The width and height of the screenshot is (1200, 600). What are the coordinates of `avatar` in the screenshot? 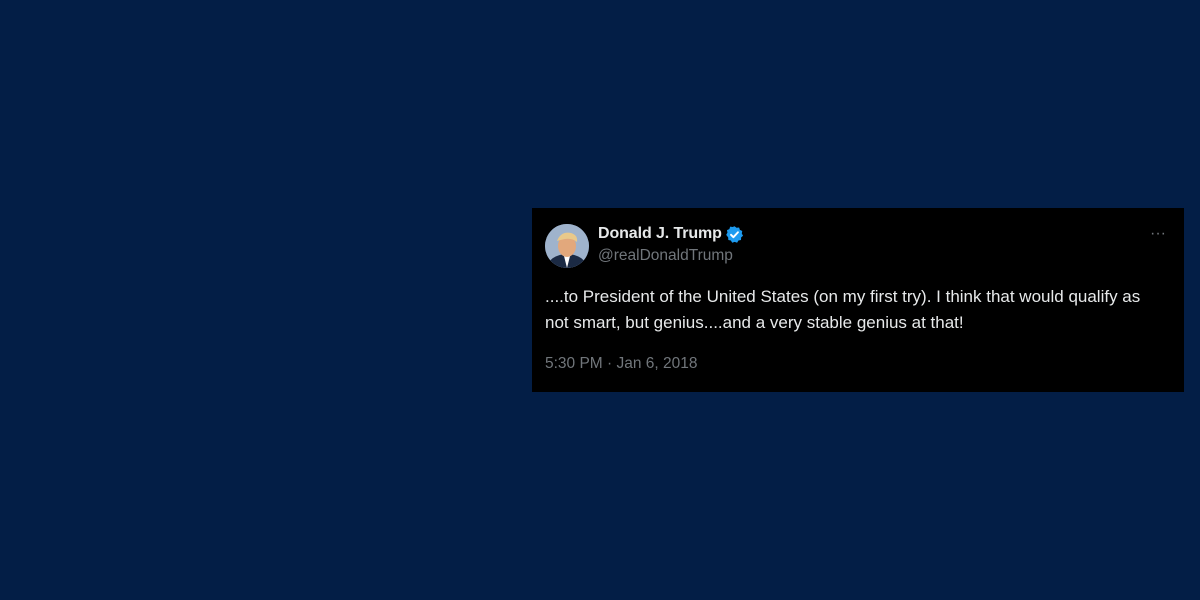 It's located at (567, 246).